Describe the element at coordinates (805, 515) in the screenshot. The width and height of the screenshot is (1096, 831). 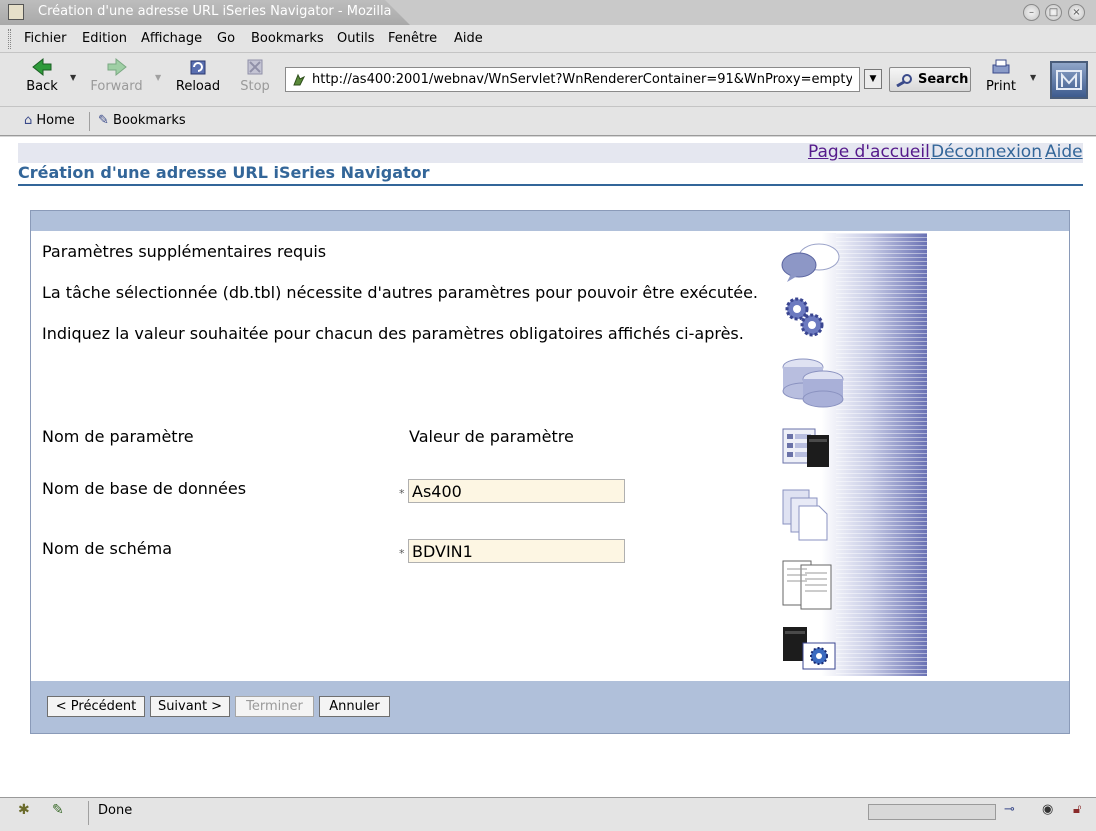
I see `documents-icon` at that location.